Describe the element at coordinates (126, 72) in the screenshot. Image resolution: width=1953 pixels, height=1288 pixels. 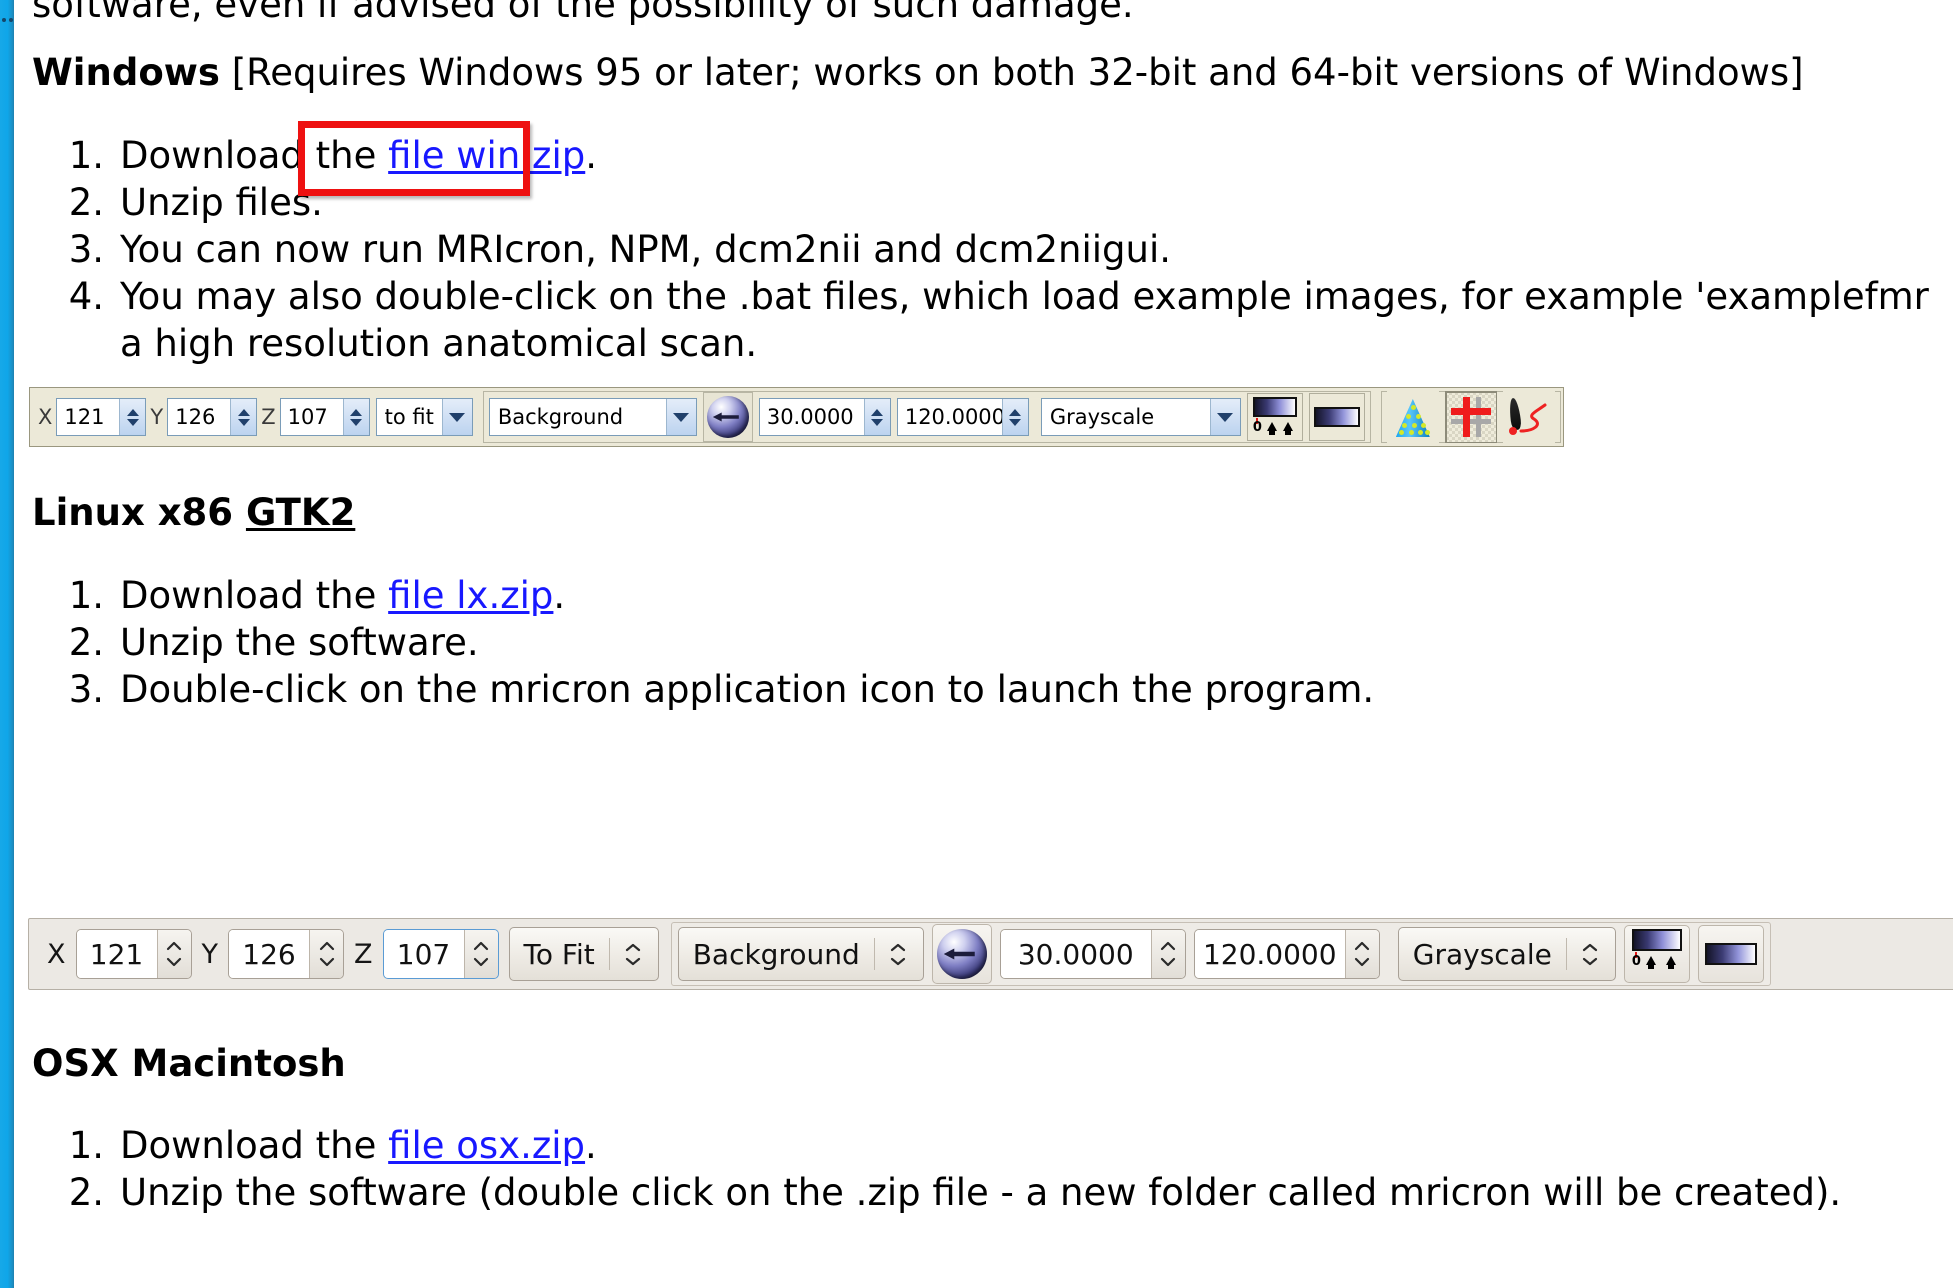
I see `heading-windows-bold: Windows` at that location.